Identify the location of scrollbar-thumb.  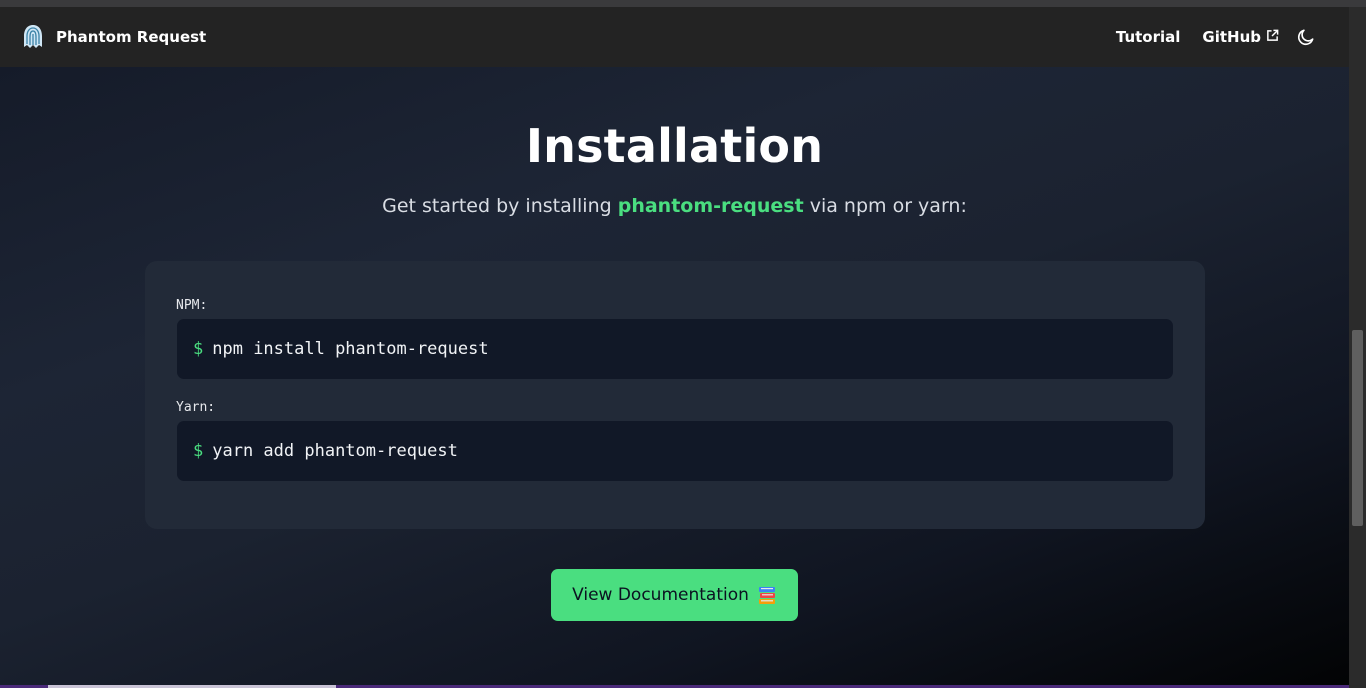
(1357, 428).